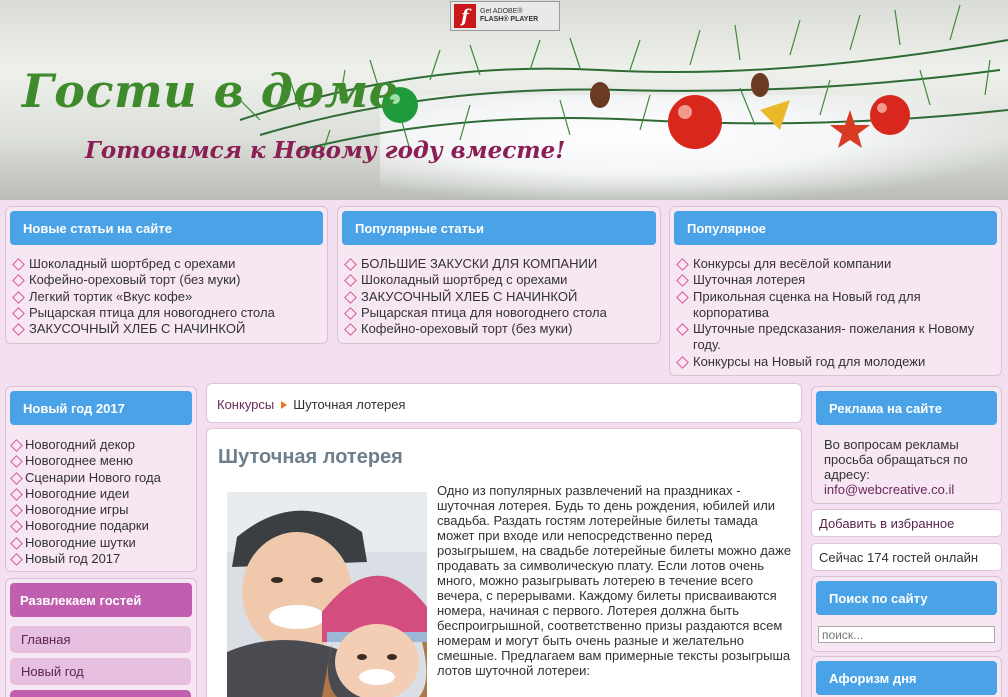 Image resolution: width=1008 pixels, height=697 pixels. What do you see at coordinates (465, 16) in the screenshot?
I see `flash-icon: f` at bounding box center [465, 16].